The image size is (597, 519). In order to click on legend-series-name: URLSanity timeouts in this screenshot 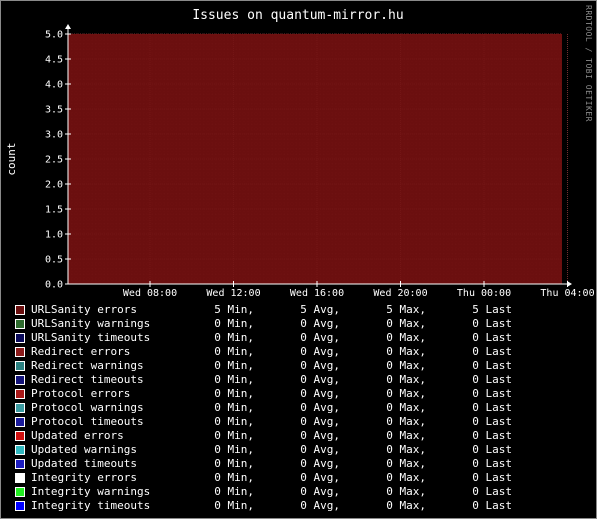, I will do `click(91, 337)`.